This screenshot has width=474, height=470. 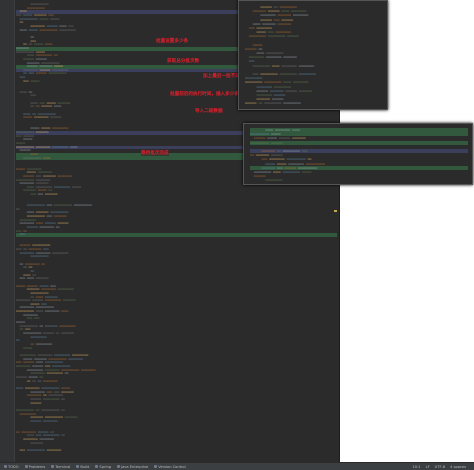 I want to click on line-separator: LF, so click(x=428, y=467).